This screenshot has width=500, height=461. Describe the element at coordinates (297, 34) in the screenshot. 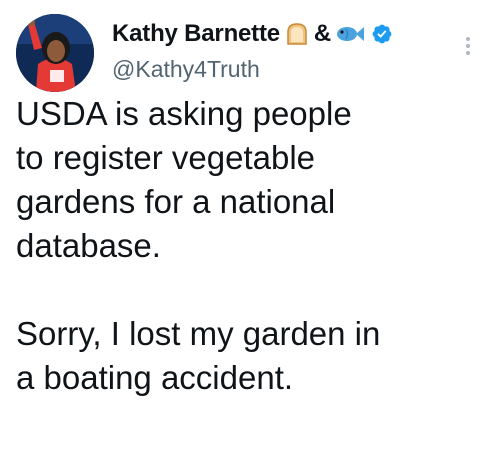

I see `bread-emoji` at that location.